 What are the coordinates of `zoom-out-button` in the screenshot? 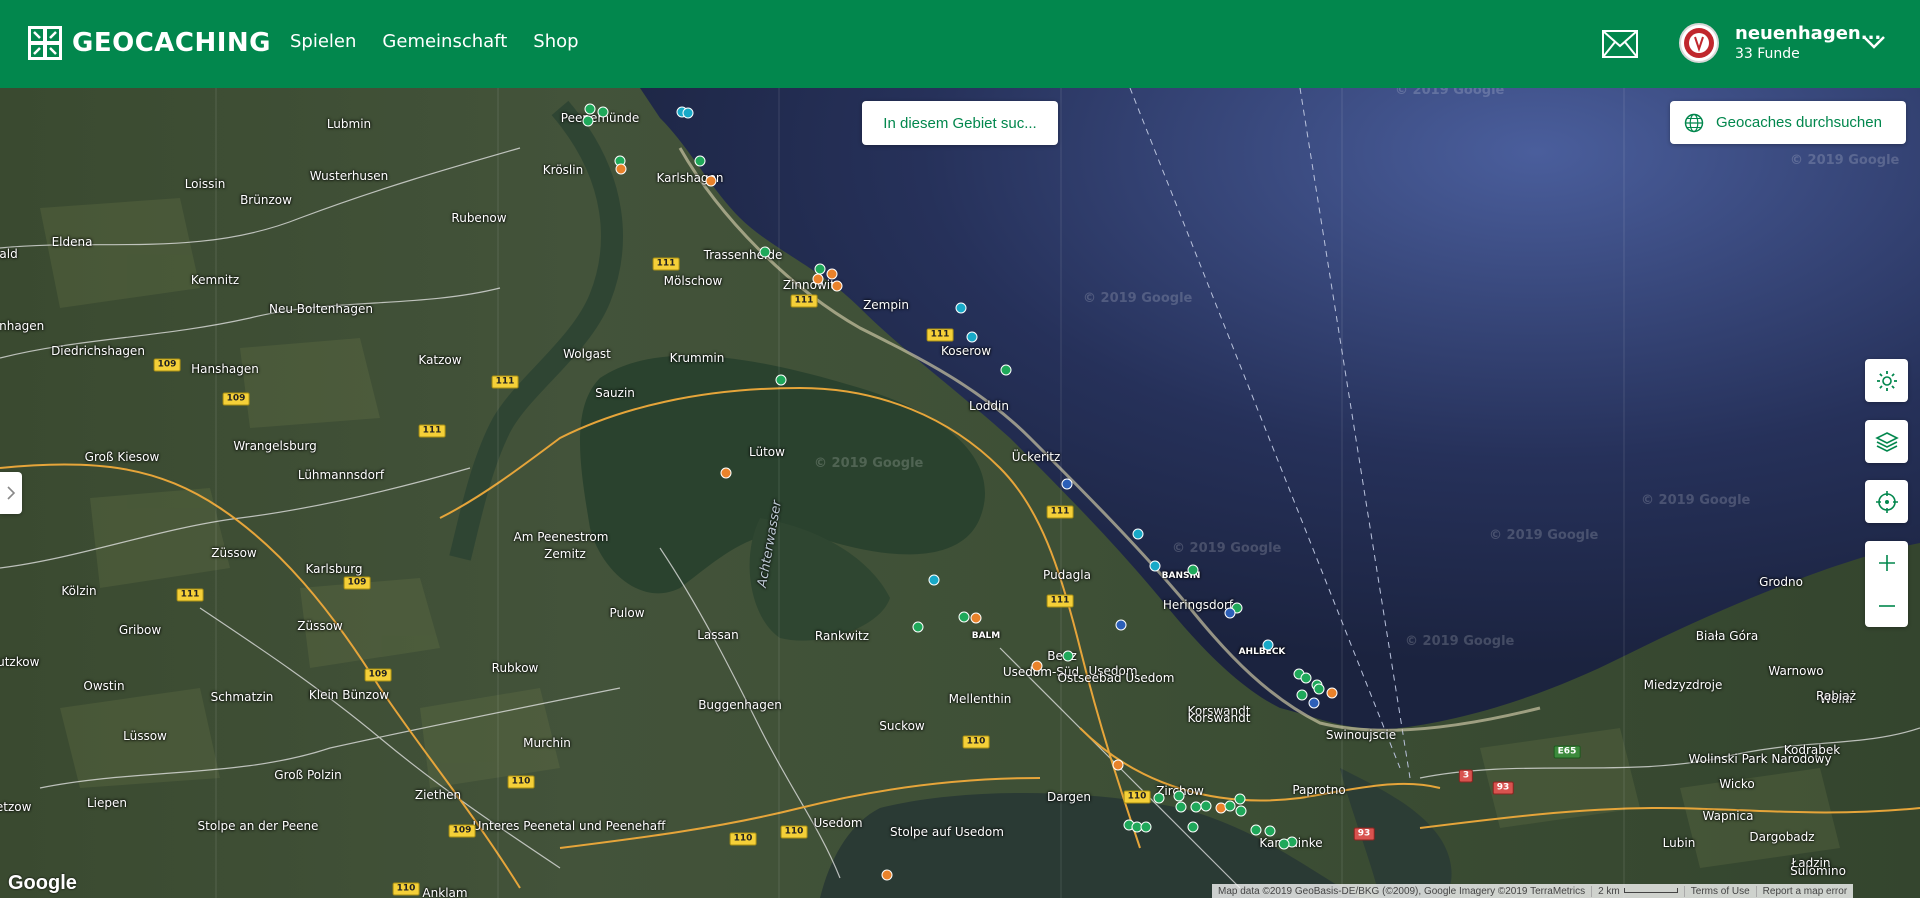 It's located at (1886, 605).